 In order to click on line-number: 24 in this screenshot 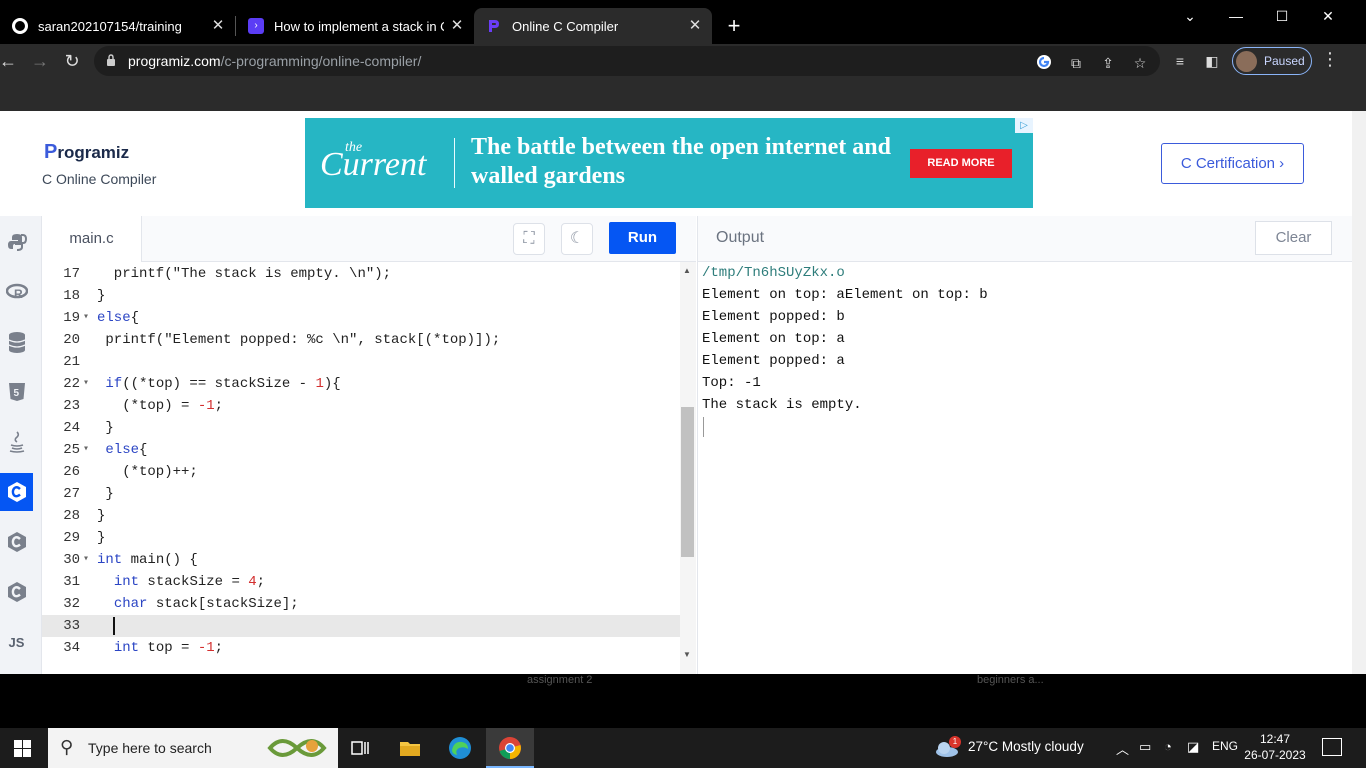, I will do `click(71, 428)`.